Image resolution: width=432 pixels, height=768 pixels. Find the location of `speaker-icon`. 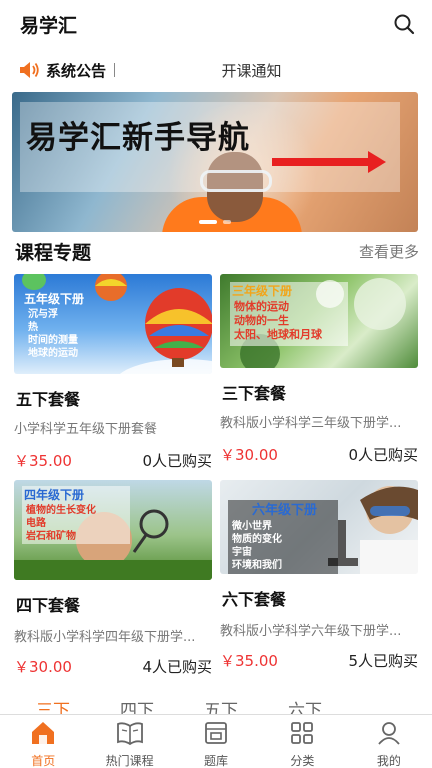

speaker-icon is located at coordinates (29, 70).